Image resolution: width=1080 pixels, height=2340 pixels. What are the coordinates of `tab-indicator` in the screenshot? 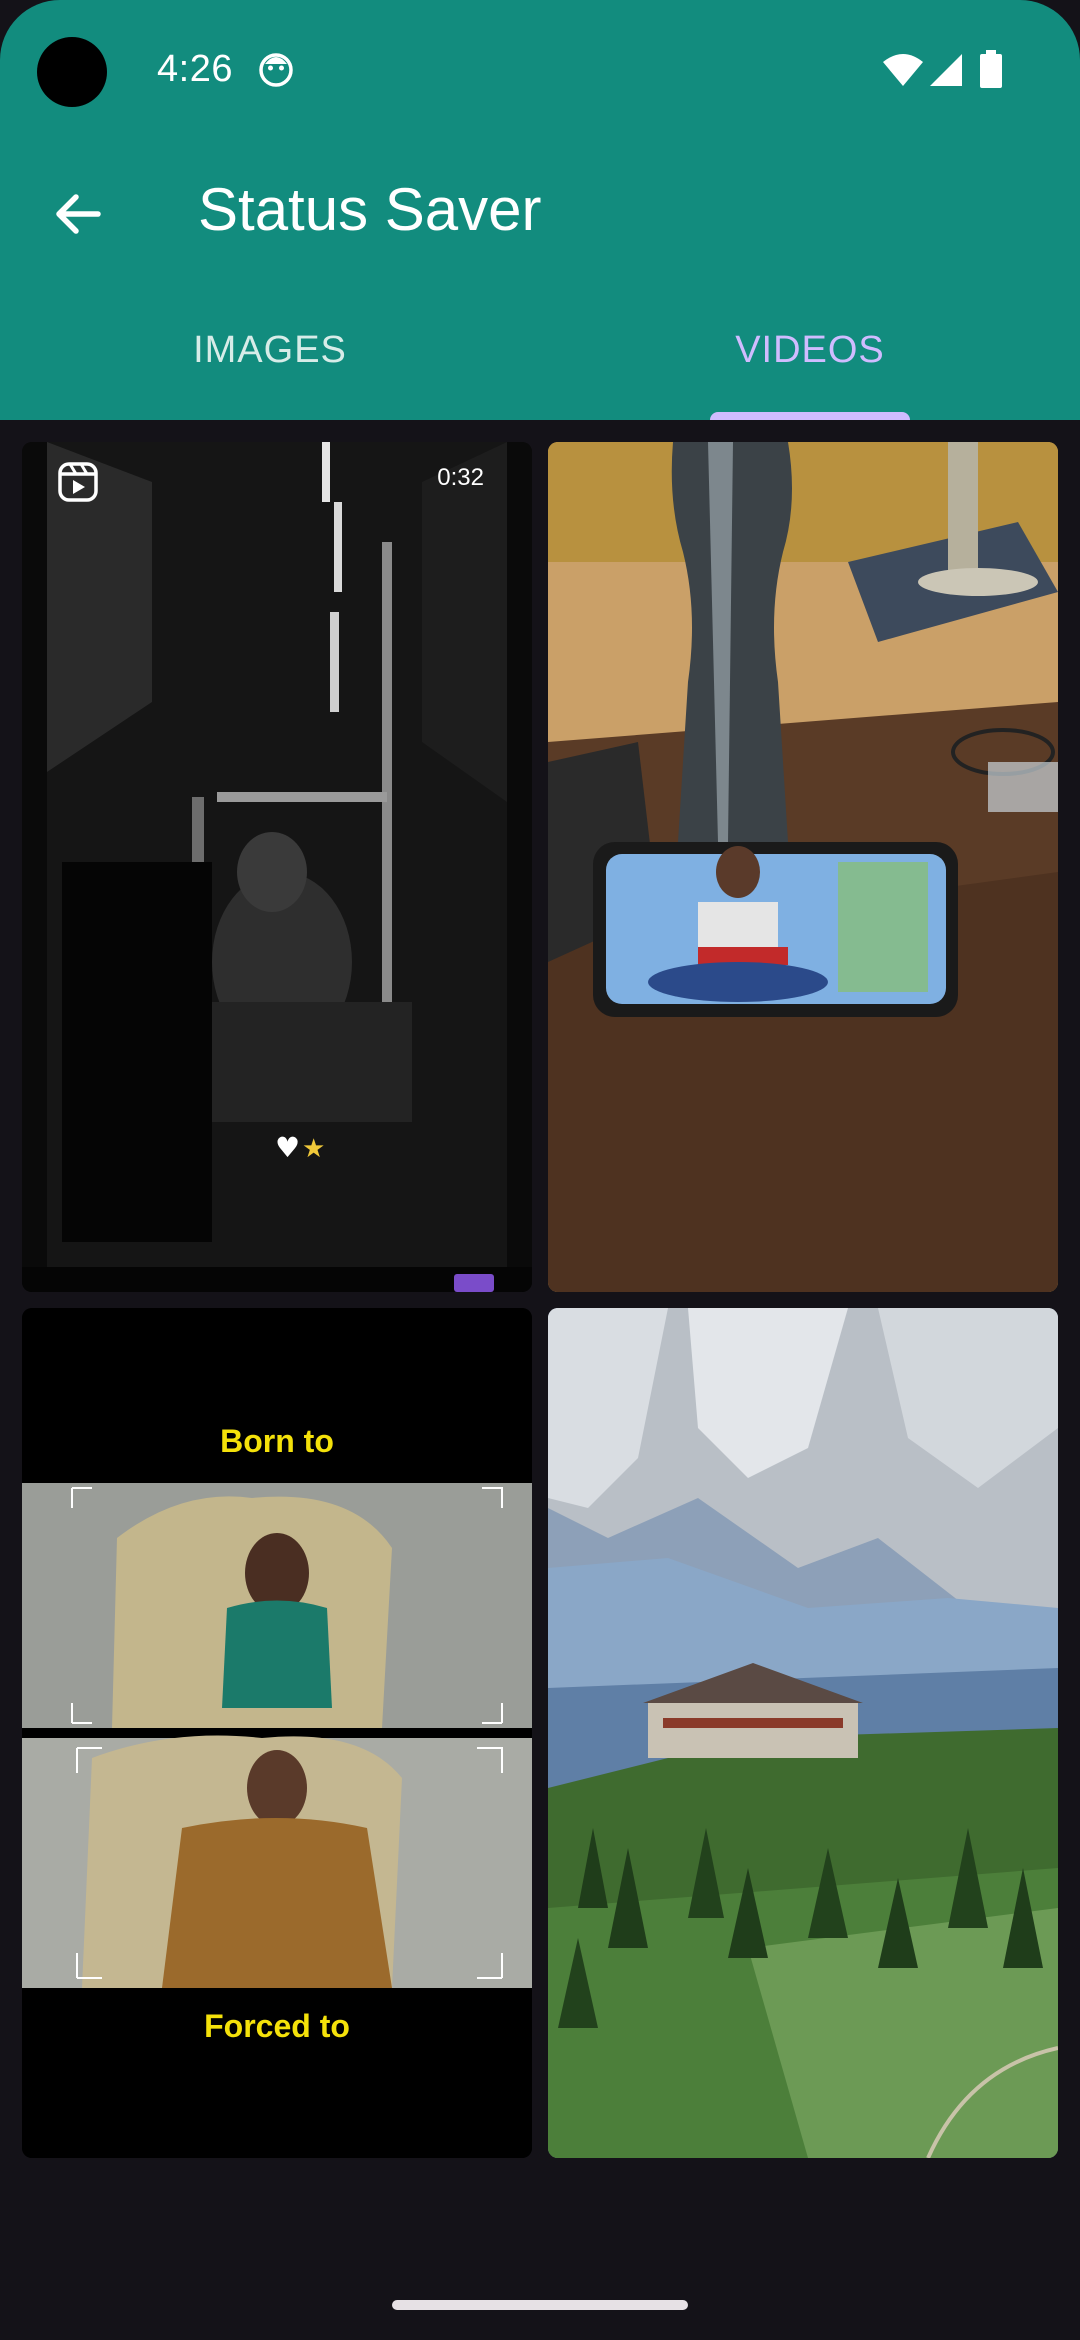 It's located at (810, 416).